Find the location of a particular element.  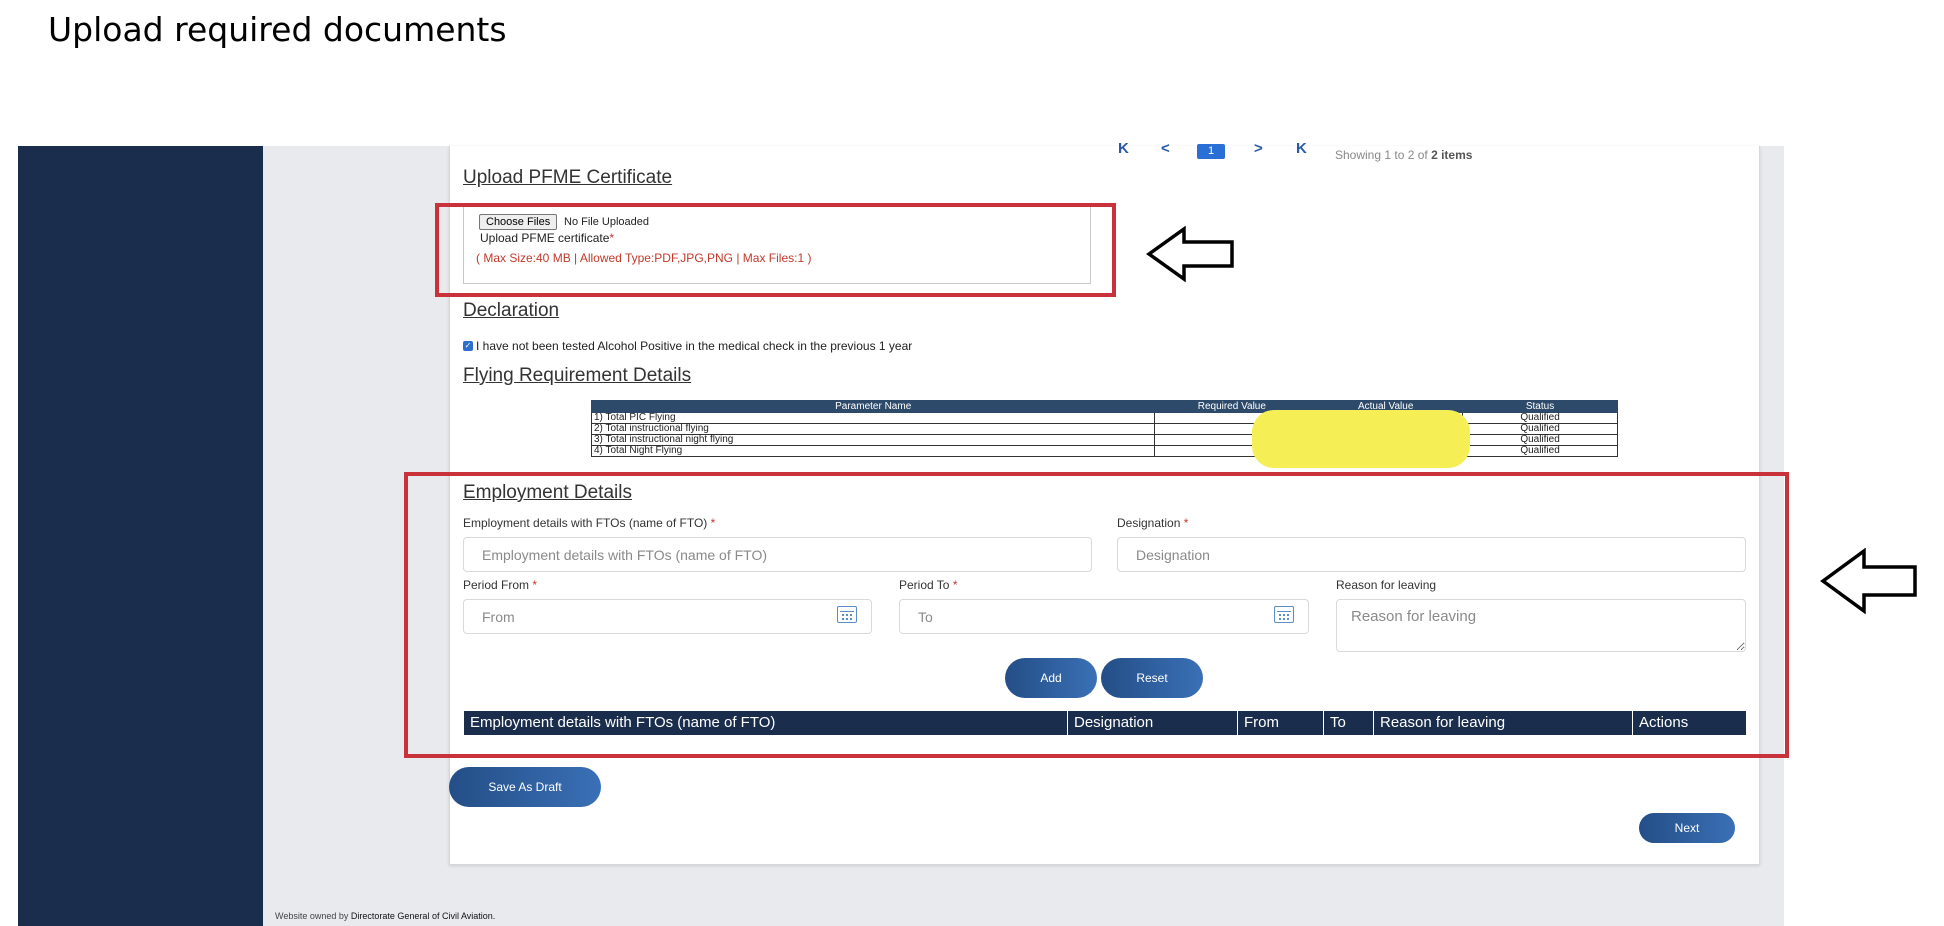

flying-section-title: Flying Requirement Details is located at coordinates (577, 375).